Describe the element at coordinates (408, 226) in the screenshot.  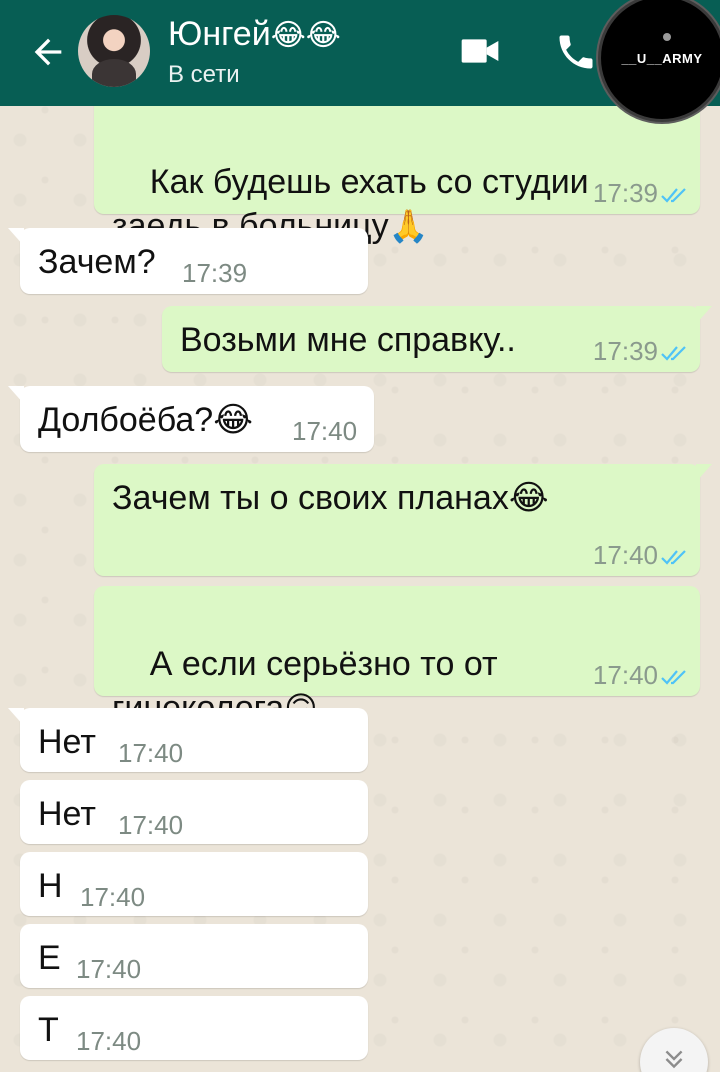
I see `folded-hands-emoji: 🙏` at that location.